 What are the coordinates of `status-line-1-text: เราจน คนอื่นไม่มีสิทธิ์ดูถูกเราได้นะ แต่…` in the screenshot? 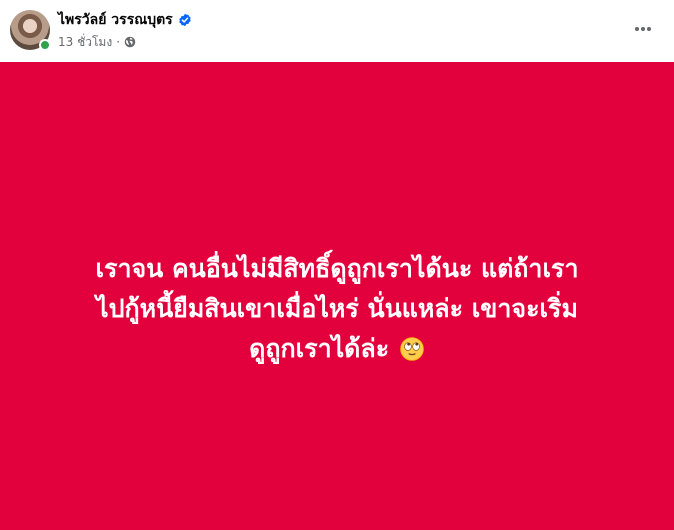 It's located at (337, 268).